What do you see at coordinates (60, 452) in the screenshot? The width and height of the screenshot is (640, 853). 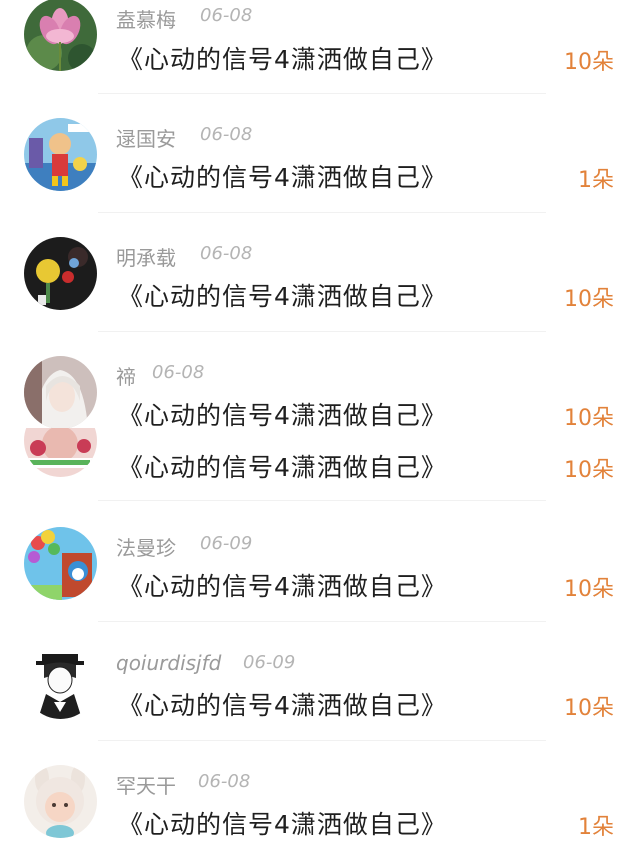 I see `girl-photo-avatar` at bounding box center [60, 452].